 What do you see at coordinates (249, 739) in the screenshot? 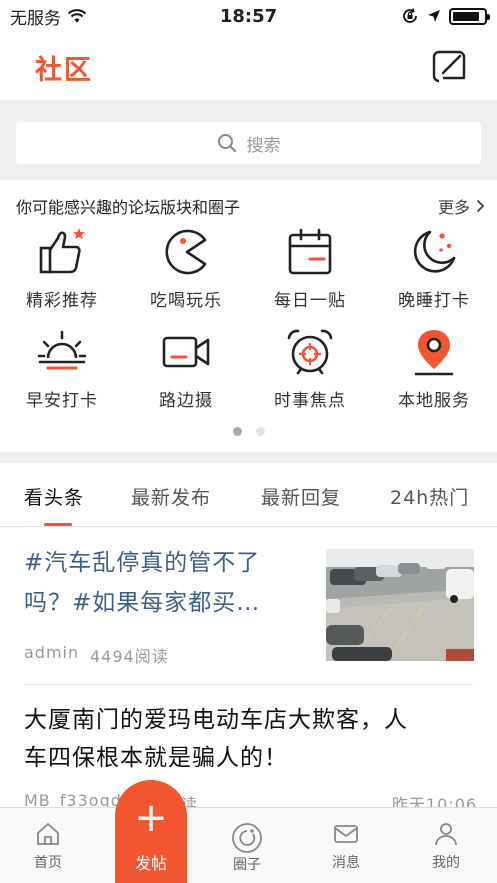
I see `post-title: 大厦南门的爱玛电动车店大欺客，人 车四保根本就是骗人的！` at bounding box center [249, 739].